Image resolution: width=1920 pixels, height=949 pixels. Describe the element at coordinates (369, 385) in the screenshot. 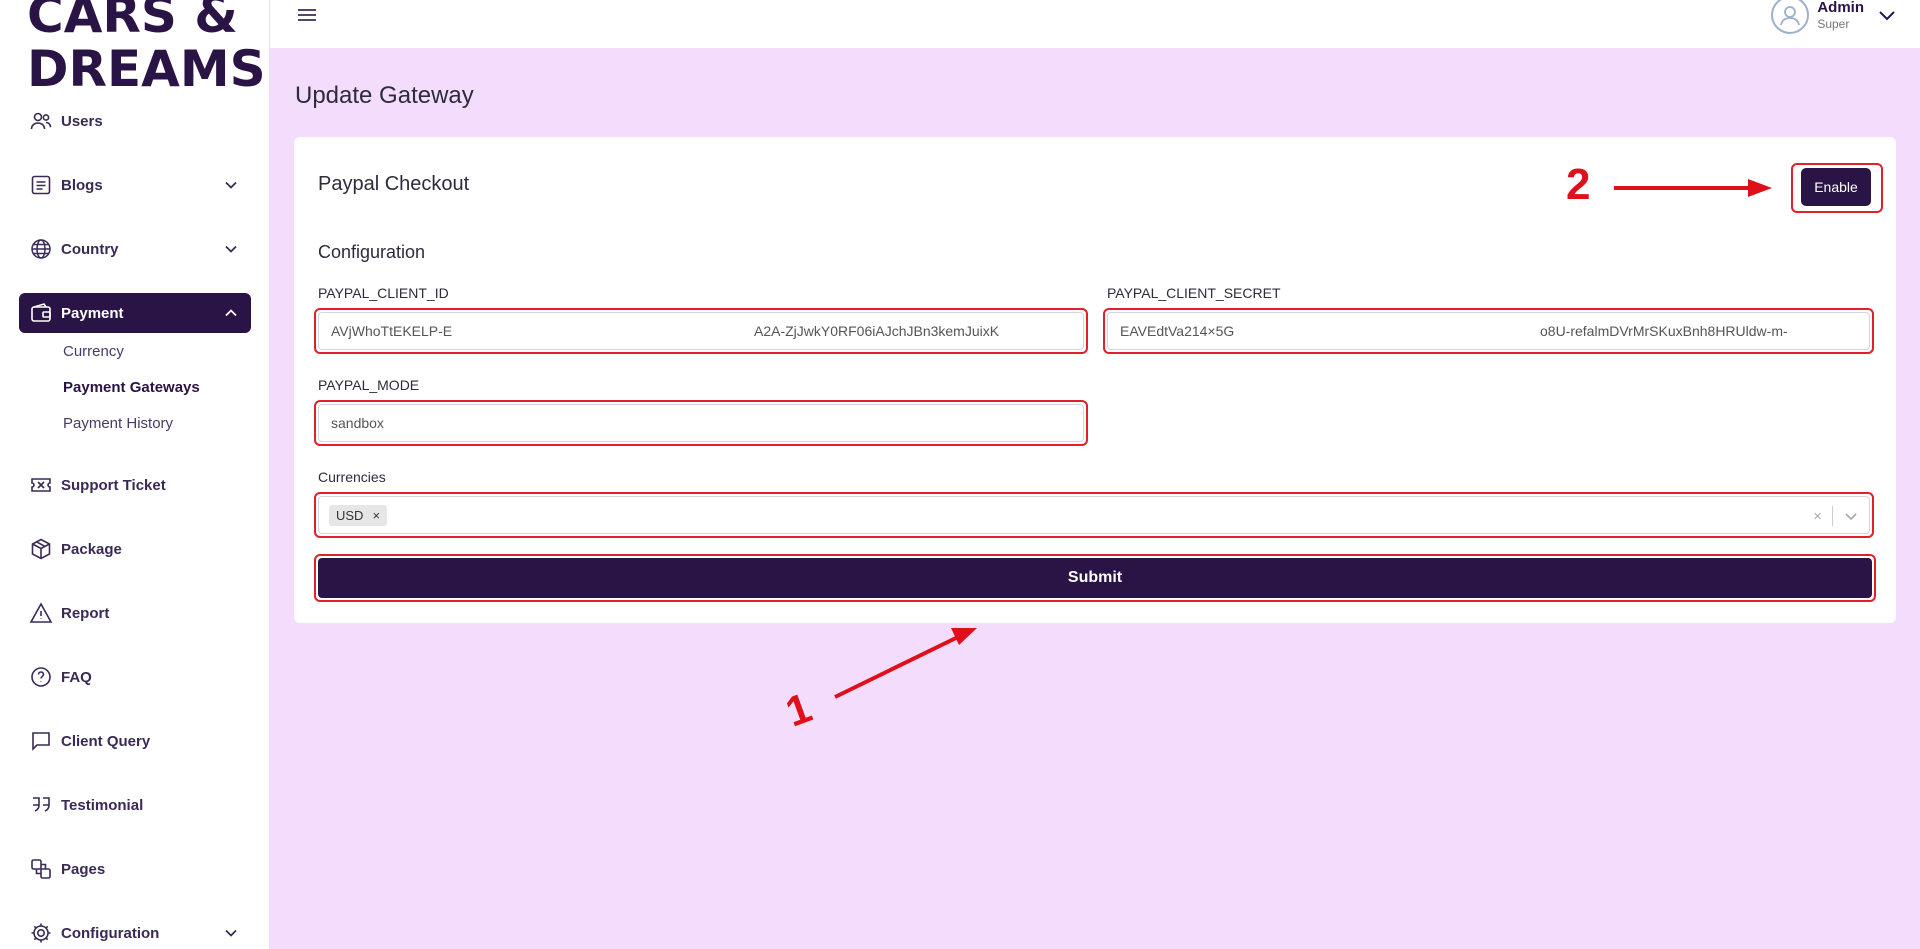

I see `mode-label: PAYPAL_MODE` at that location.